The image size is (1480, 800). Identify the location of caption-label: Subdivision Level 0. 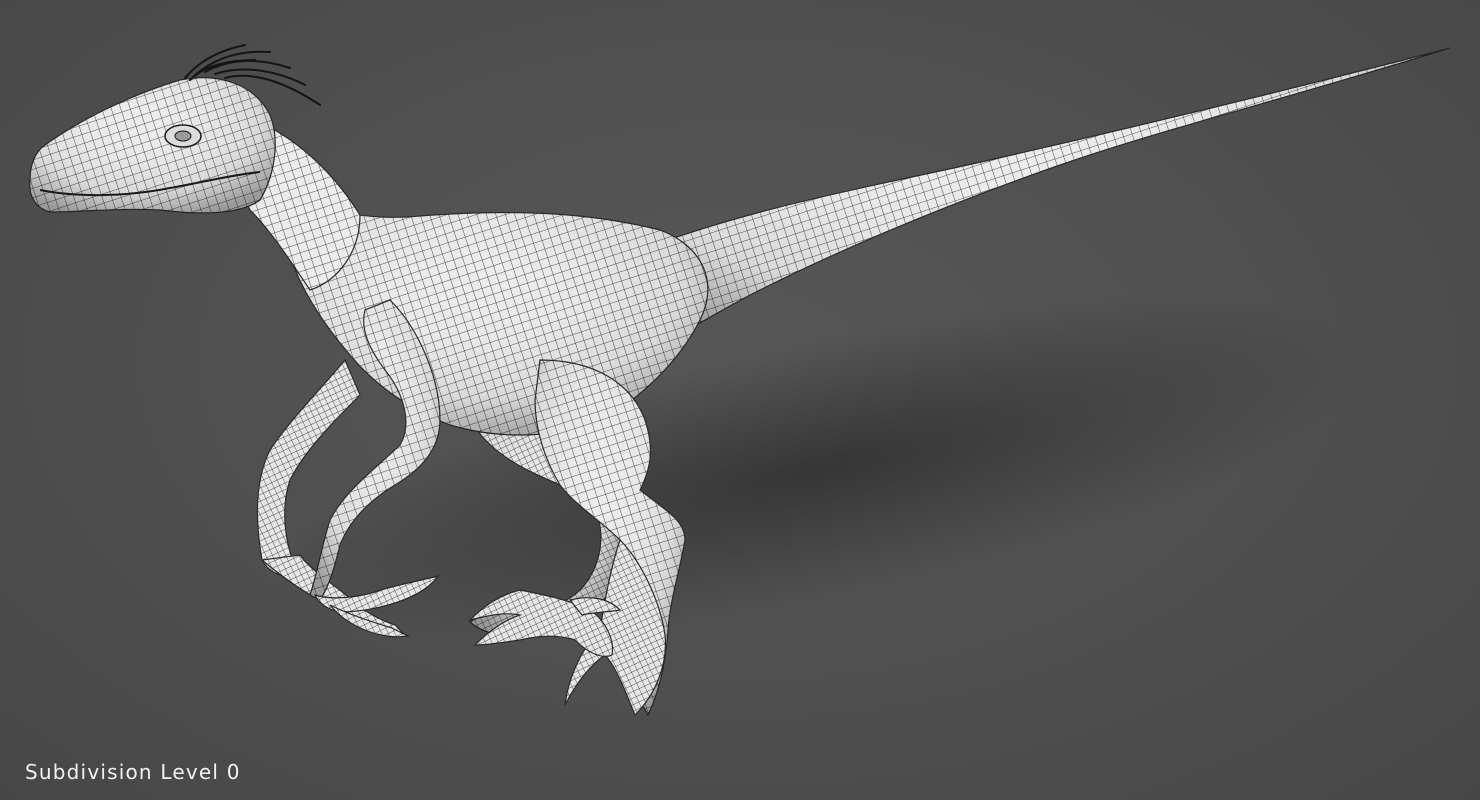
(133, 772).